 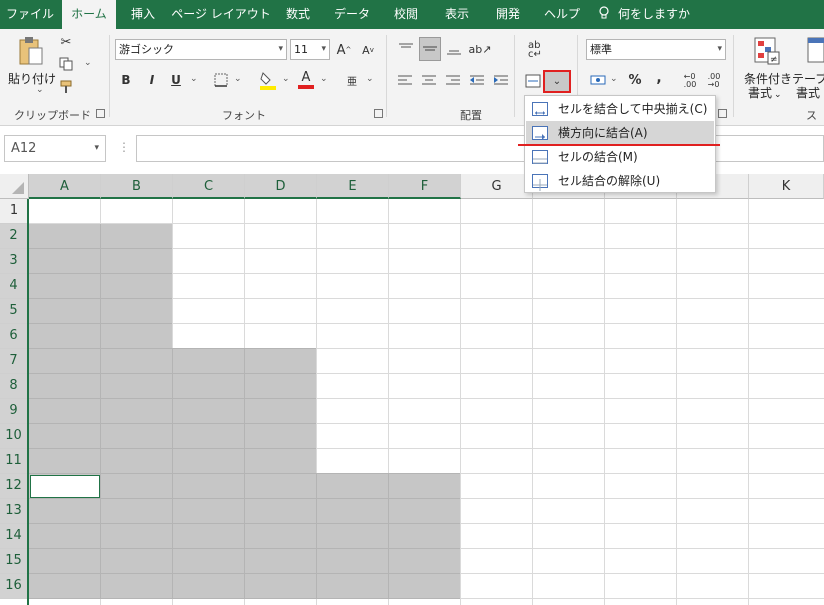 What do you see at coordinates (14, 586) in the screenshot?
I see `row-header: 16` at bounding box center [14, 586].